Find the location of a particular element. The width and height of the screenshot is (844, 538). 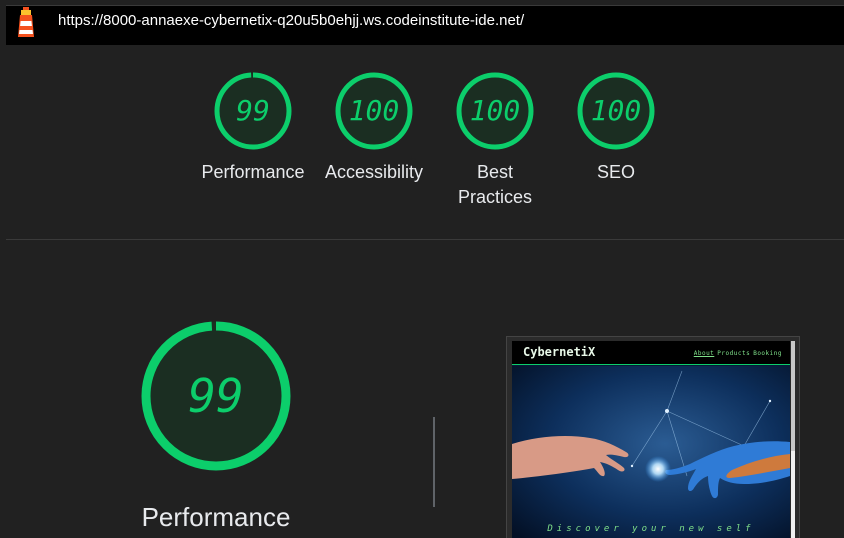

gauge-score: 99 is located at coordinates (253, 110).